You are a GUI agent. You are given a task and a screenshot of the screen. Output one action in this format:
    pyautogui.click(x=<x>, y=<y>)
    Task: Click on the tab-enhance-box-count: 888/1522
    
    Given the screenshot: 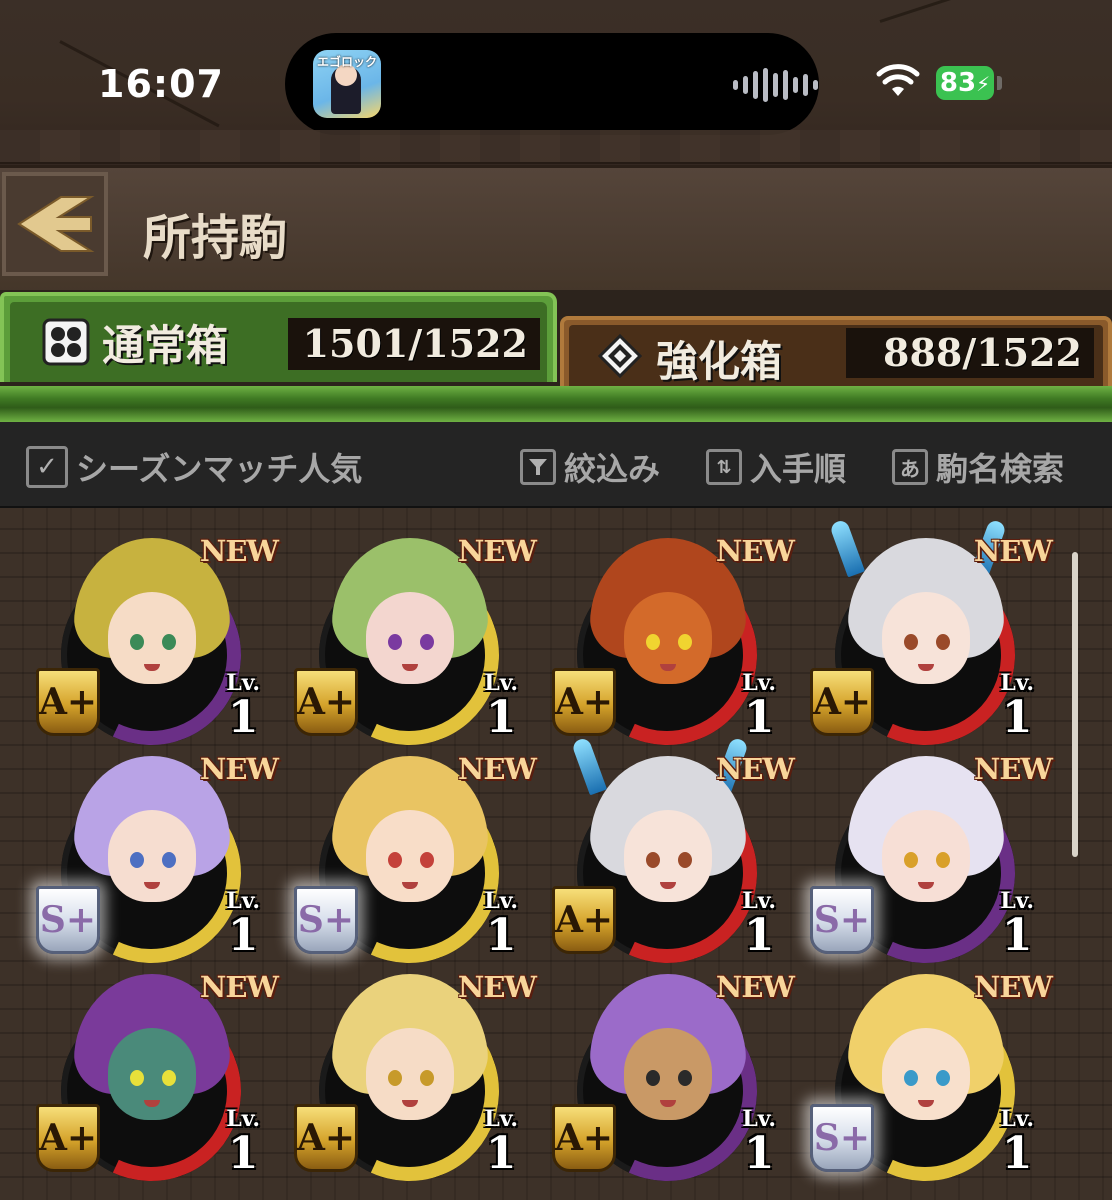 What is the action you would take?
    pyautogui.click(x=970, y=353)
    